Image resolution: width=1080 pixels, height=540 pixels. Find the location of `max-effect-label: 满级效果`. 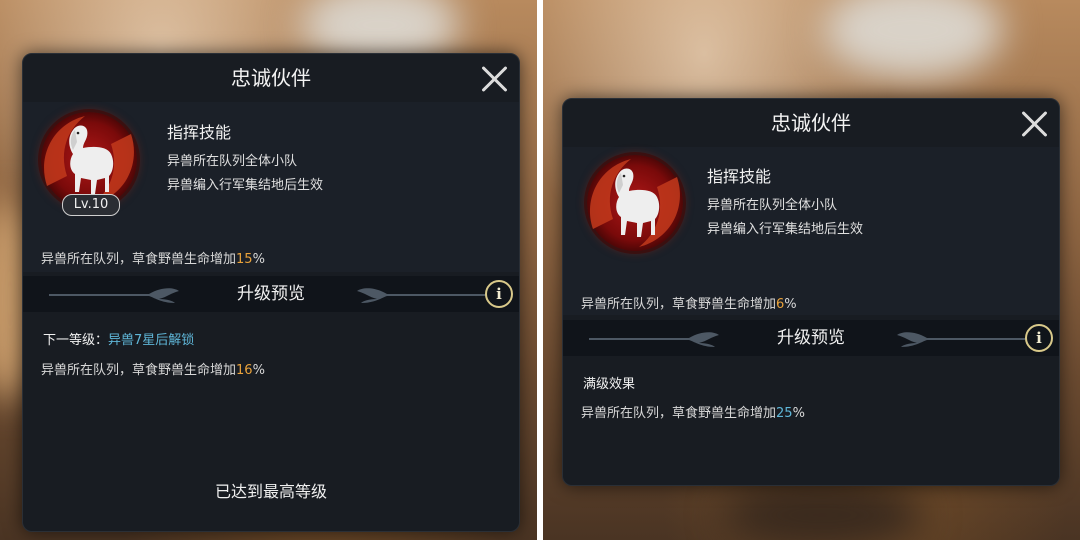

max-effect-label: 满级效果 is located at coordinates (609, 384).